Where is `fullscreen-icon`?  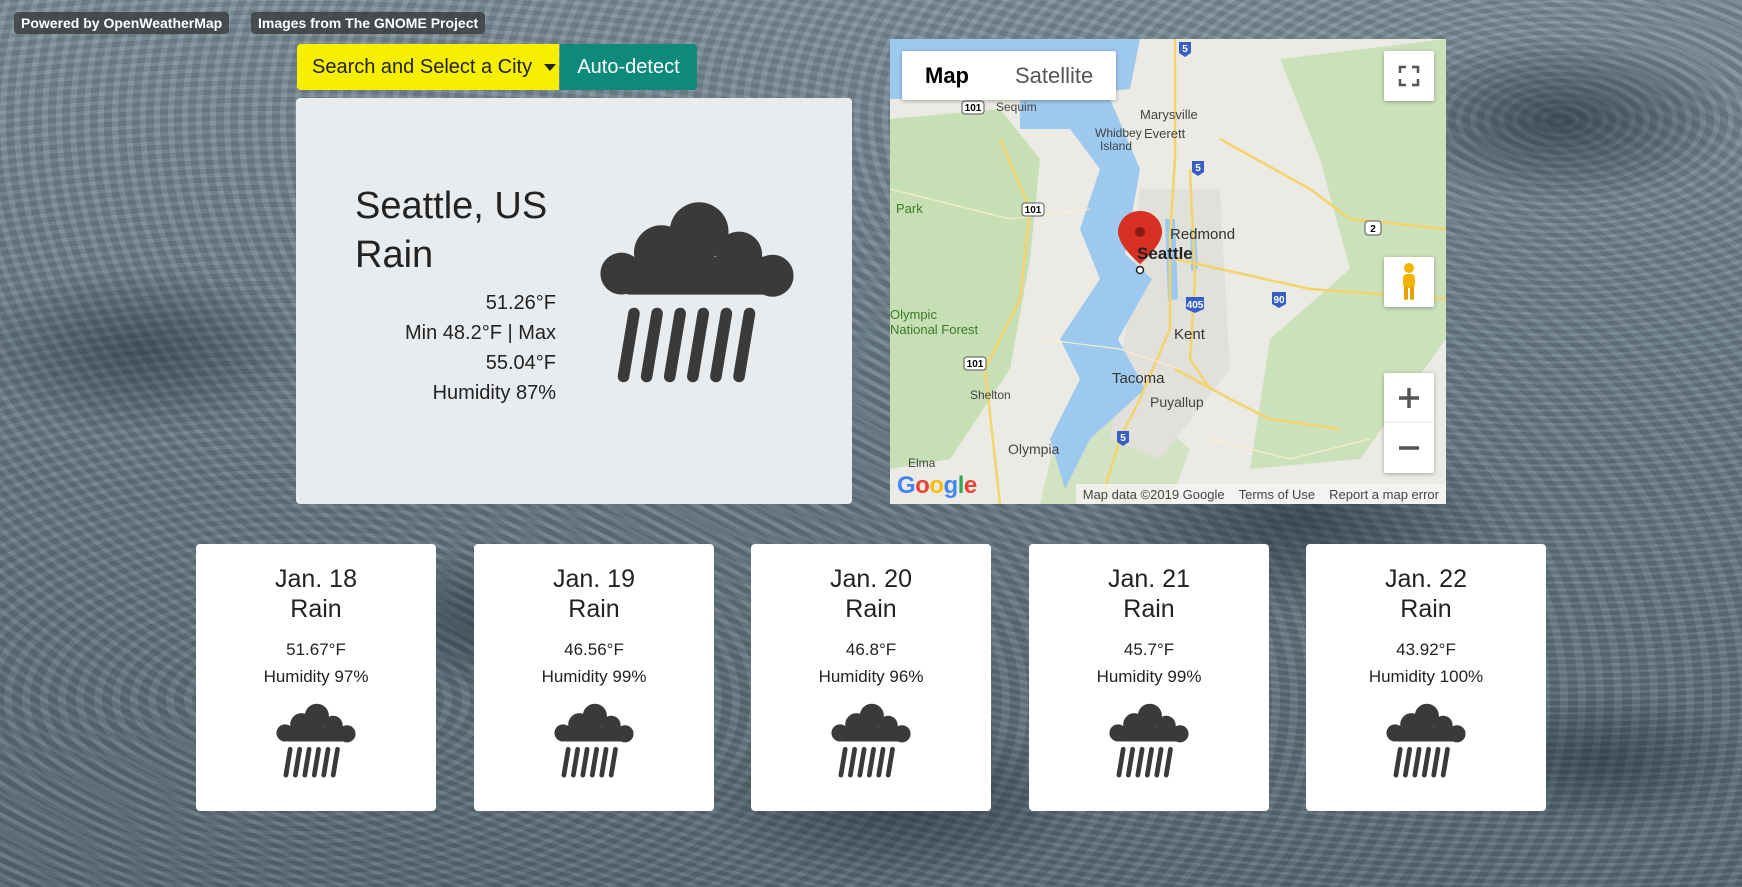 fullscreen-icon is located at coordinates (1409, 76).